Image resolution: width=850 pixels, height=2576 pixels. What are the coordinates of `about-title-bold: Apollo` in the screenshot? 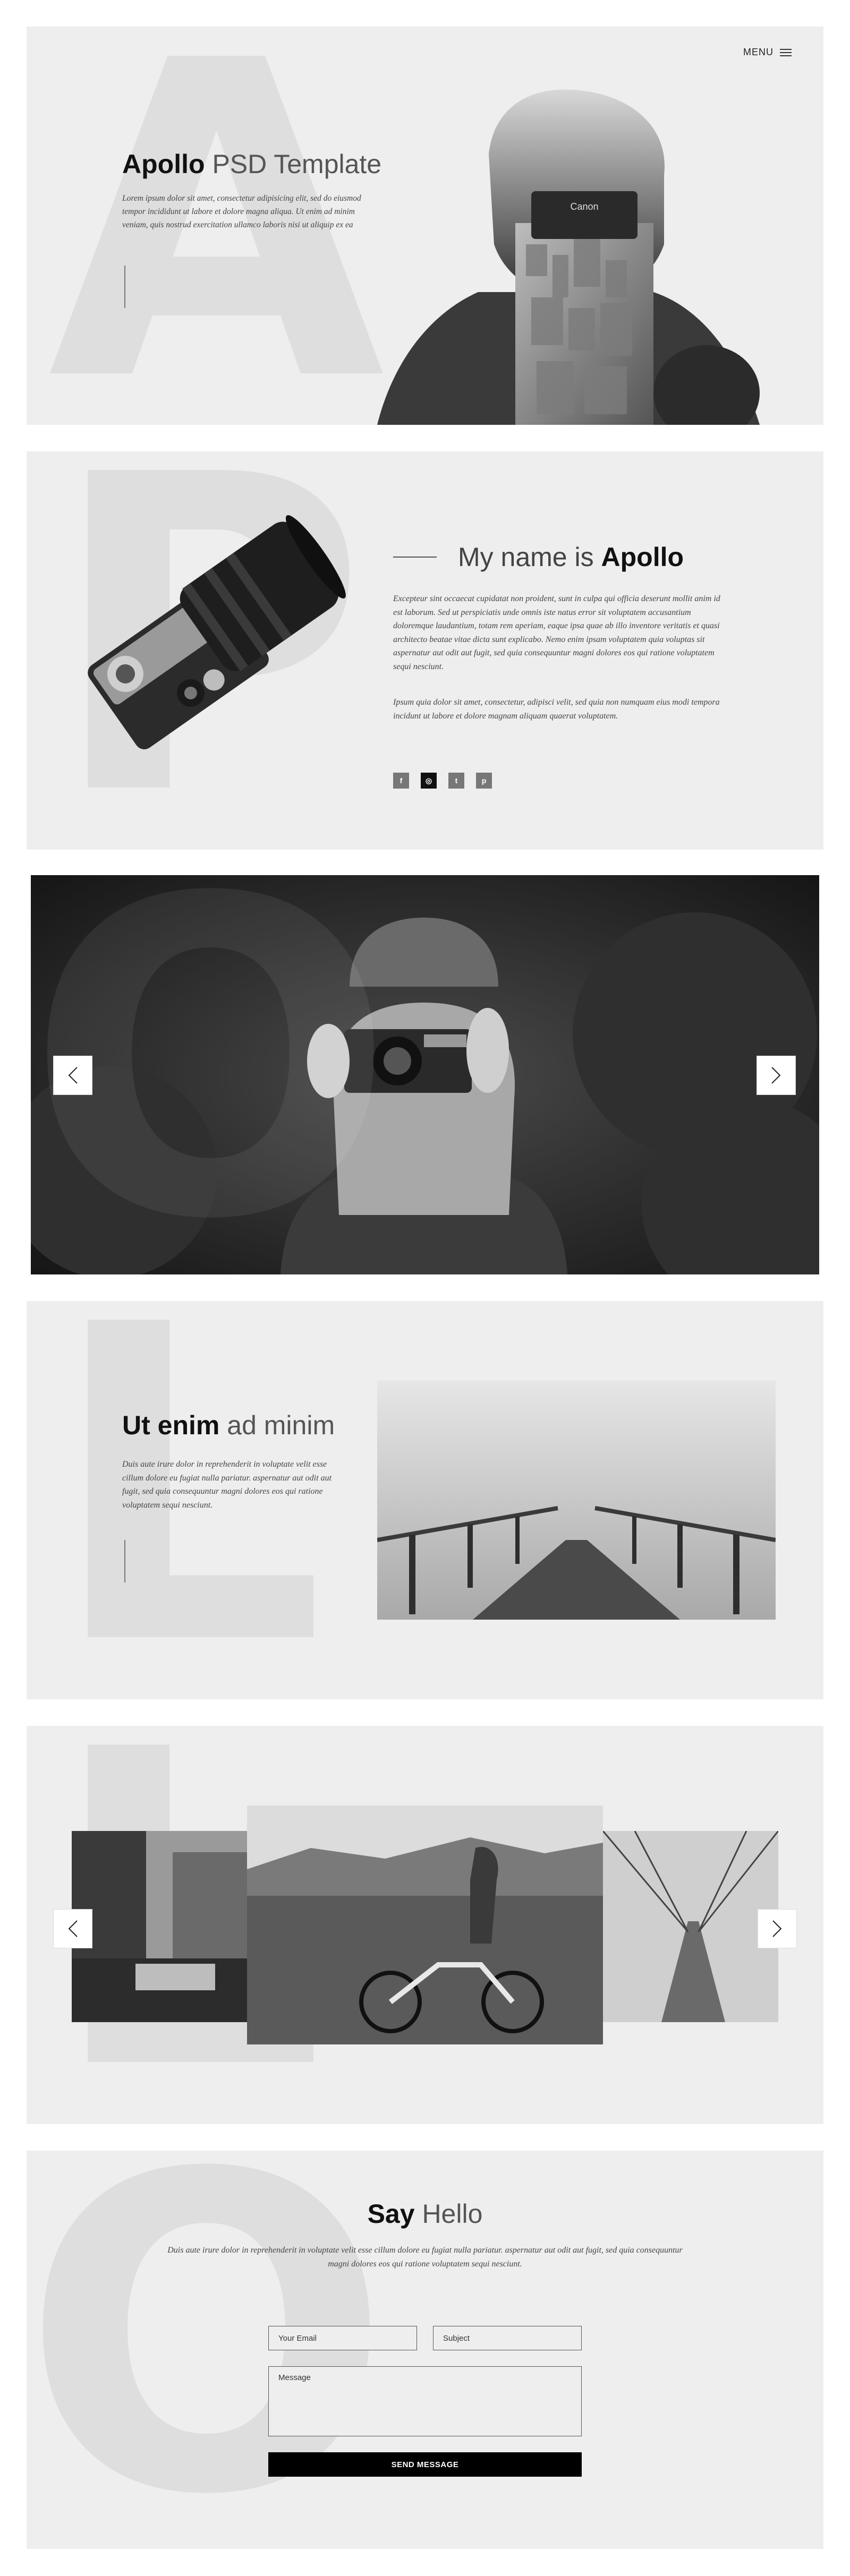 It's located at (642, 557).